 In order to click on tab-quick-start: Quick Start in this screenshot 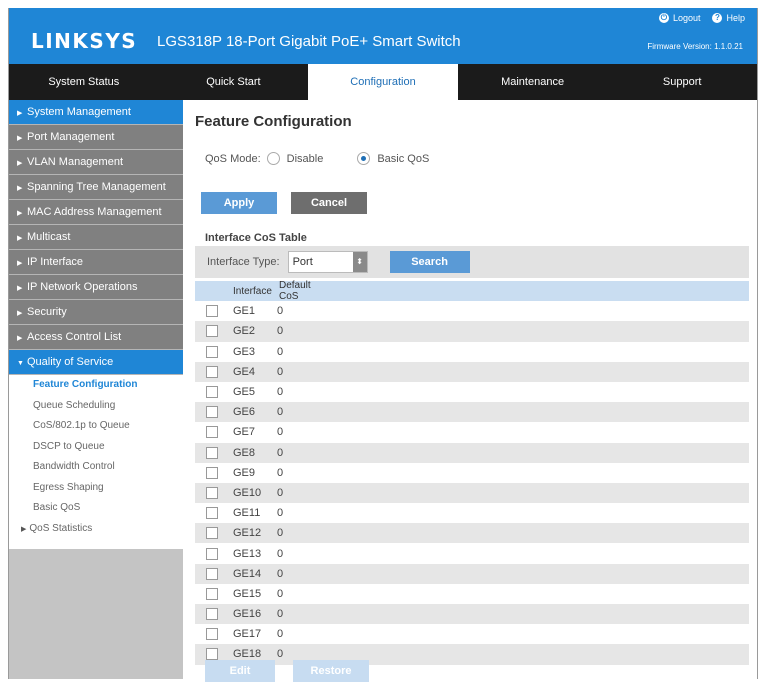, I will do `click(234, 82)`.